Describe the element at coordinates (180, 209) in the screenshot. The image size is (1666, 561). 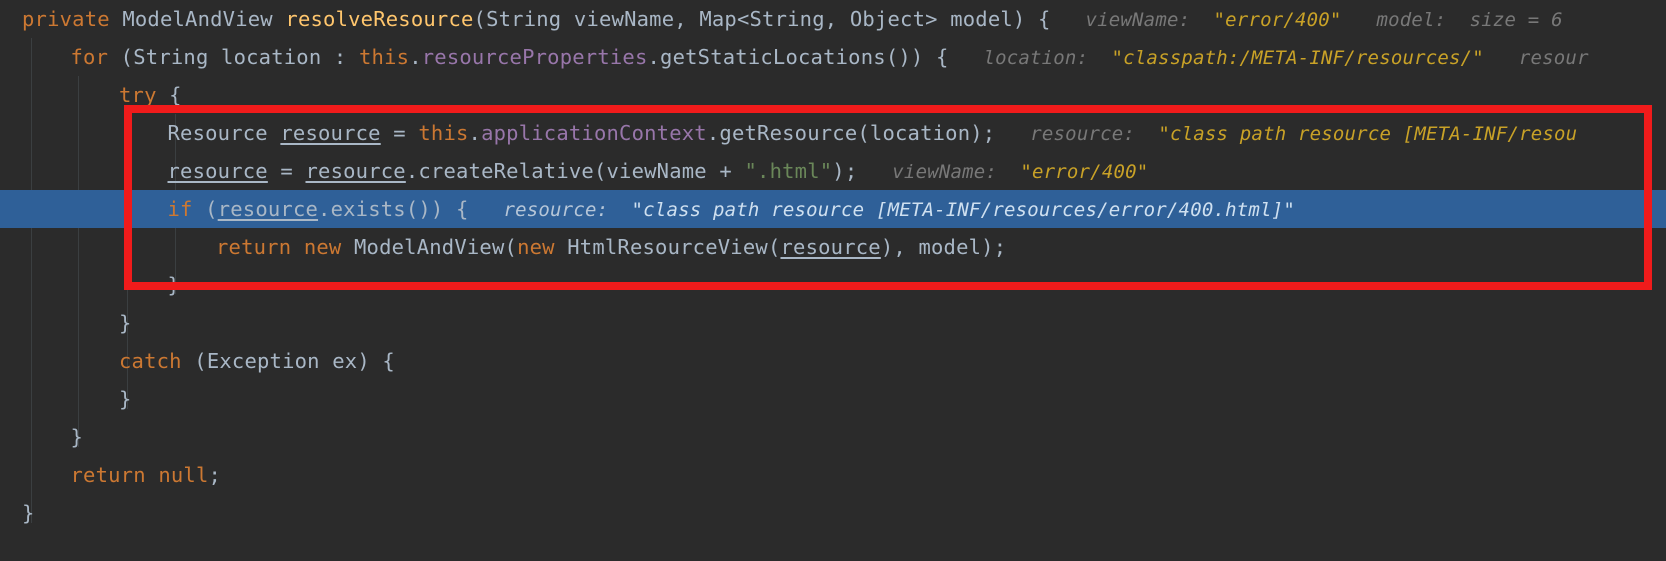
I see `code-token: if` at that location.